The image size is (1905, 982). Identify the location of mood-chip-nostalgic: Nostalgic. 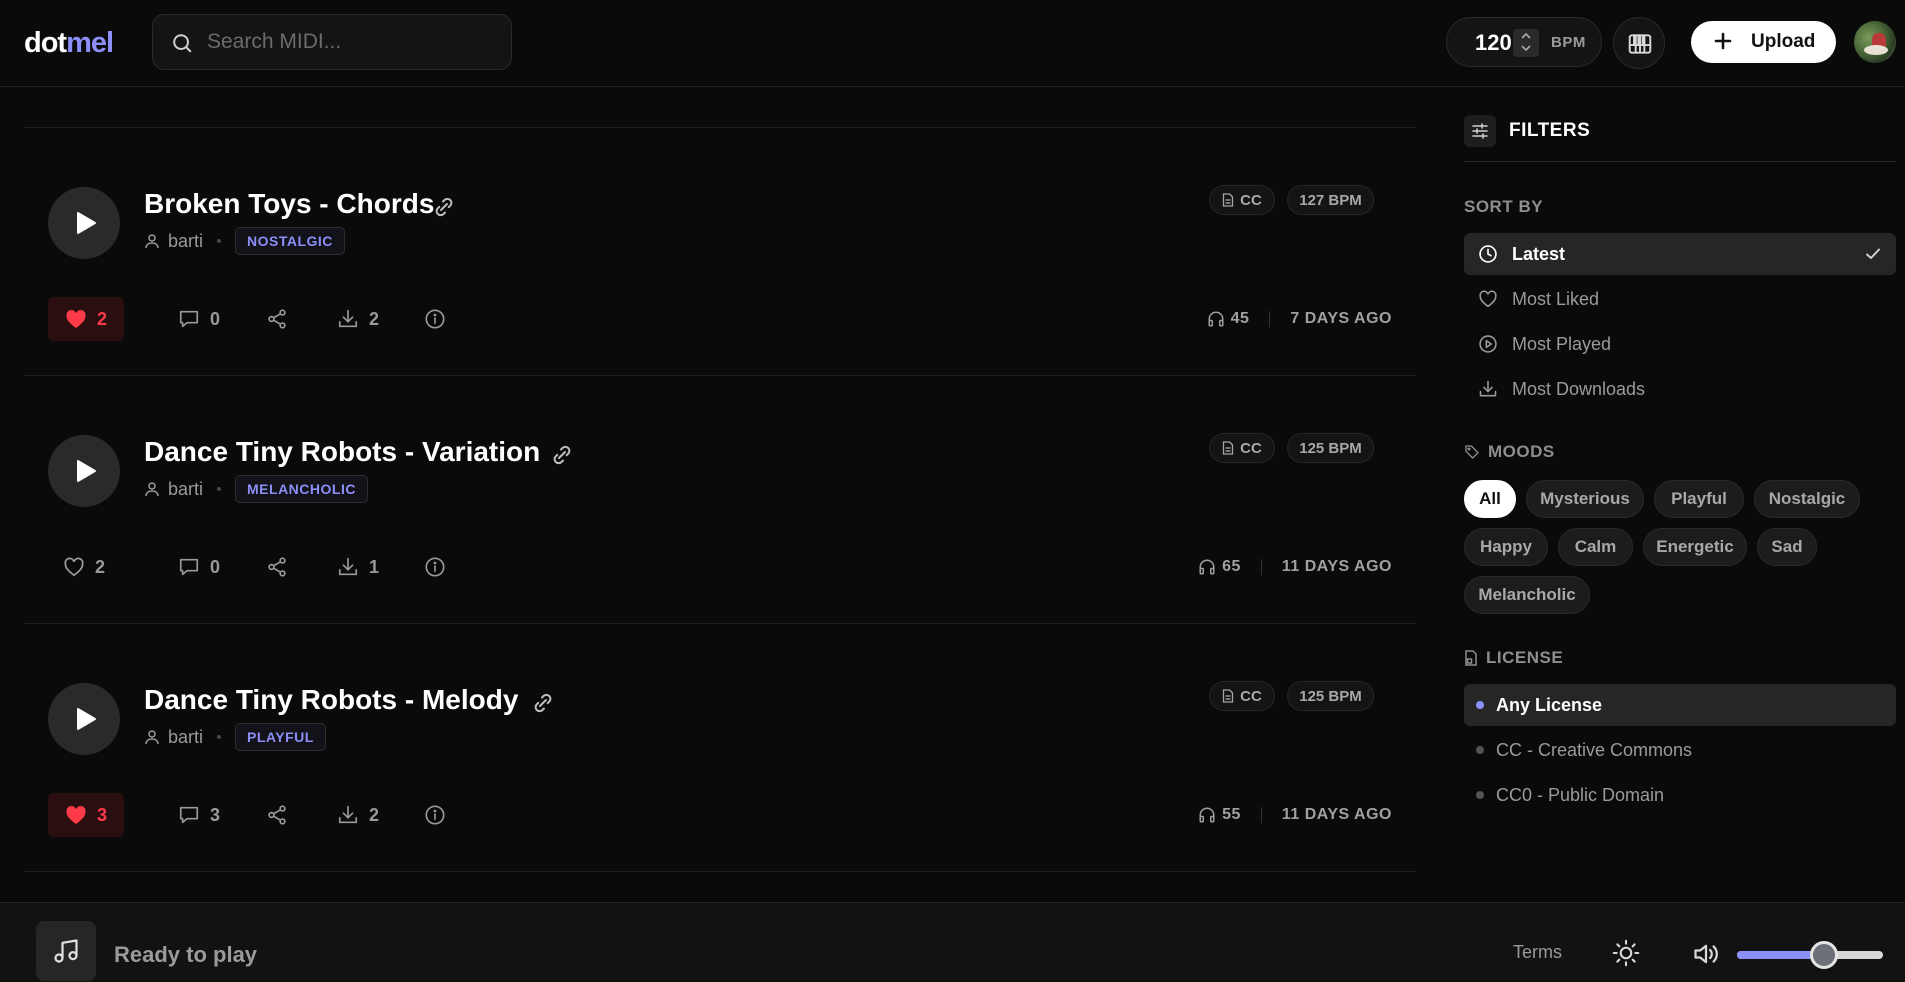
(1807, 499).